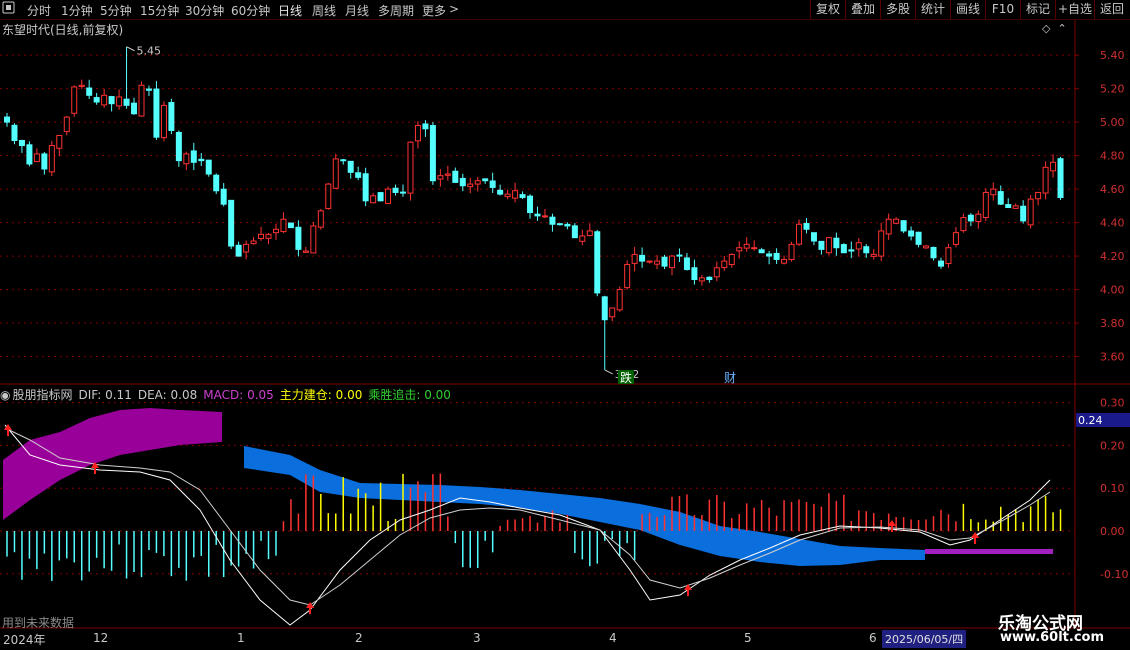 Image resolution: width=1130 pixels, height=650 pixels. What do you see at coordinates (24, 640) in the screenshot?
I see `x-label: 2024年` at bounding box center [24, 640].